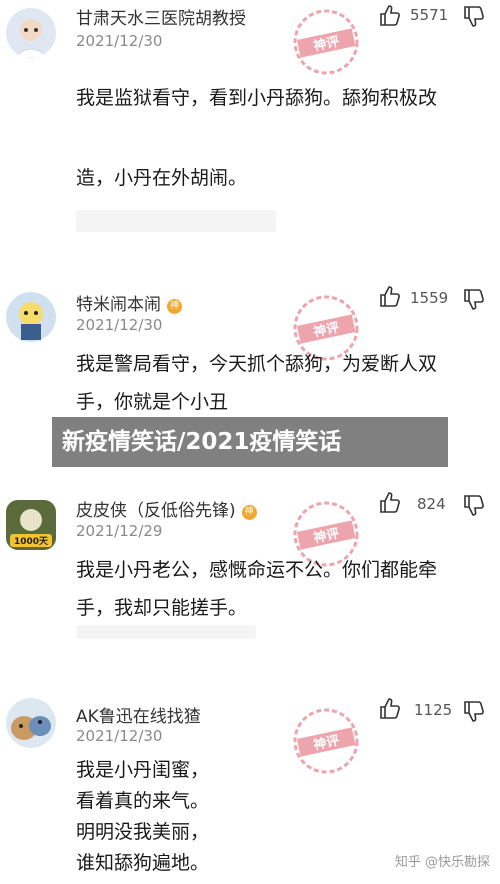 Image resolution: width=500 pixels, height=884 pixels. Describe the element at coordinates (162, 178) in the screenshot. I see `comment-line: 造，小丹在外胡闹。` at that location.